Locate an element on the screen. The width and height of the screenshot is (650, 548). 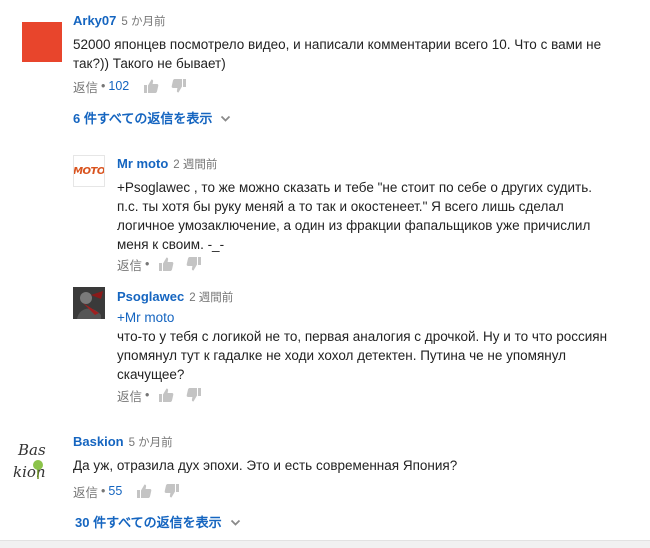
handwritten-baskion-avatar: Bas kion is located at coordinates (29, 461).